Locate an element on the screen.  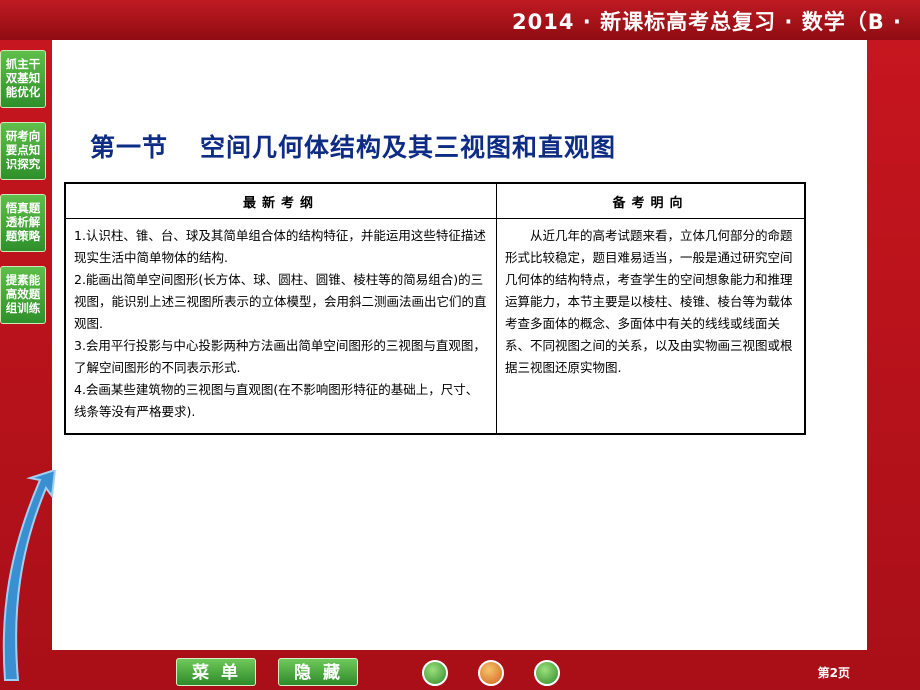
header-bar: 2014 · 新课标高考总复习 · 数学（B · is located at coordinates (460, 20).